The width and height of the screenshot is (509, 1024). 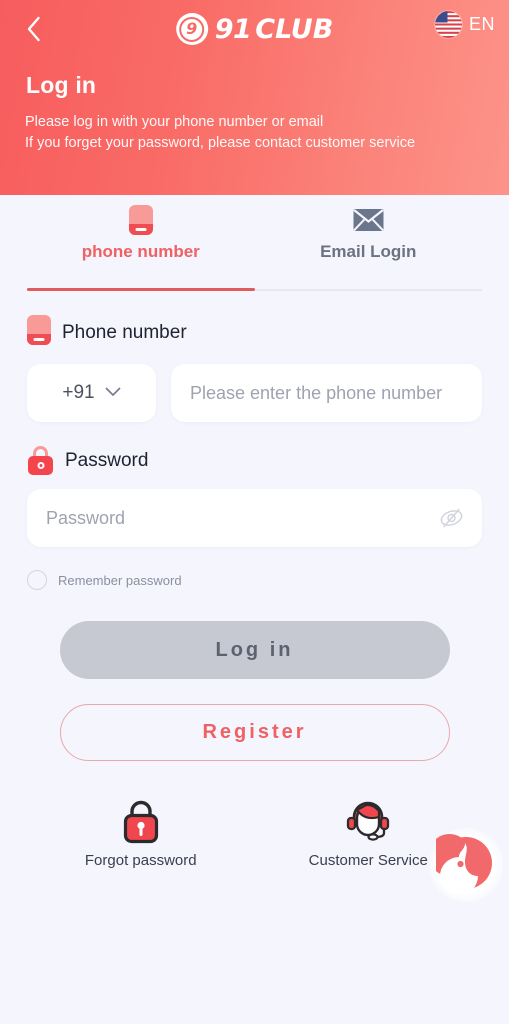 I want to click on tab-email-login-label: Email Login, so click(x=368, y=251).